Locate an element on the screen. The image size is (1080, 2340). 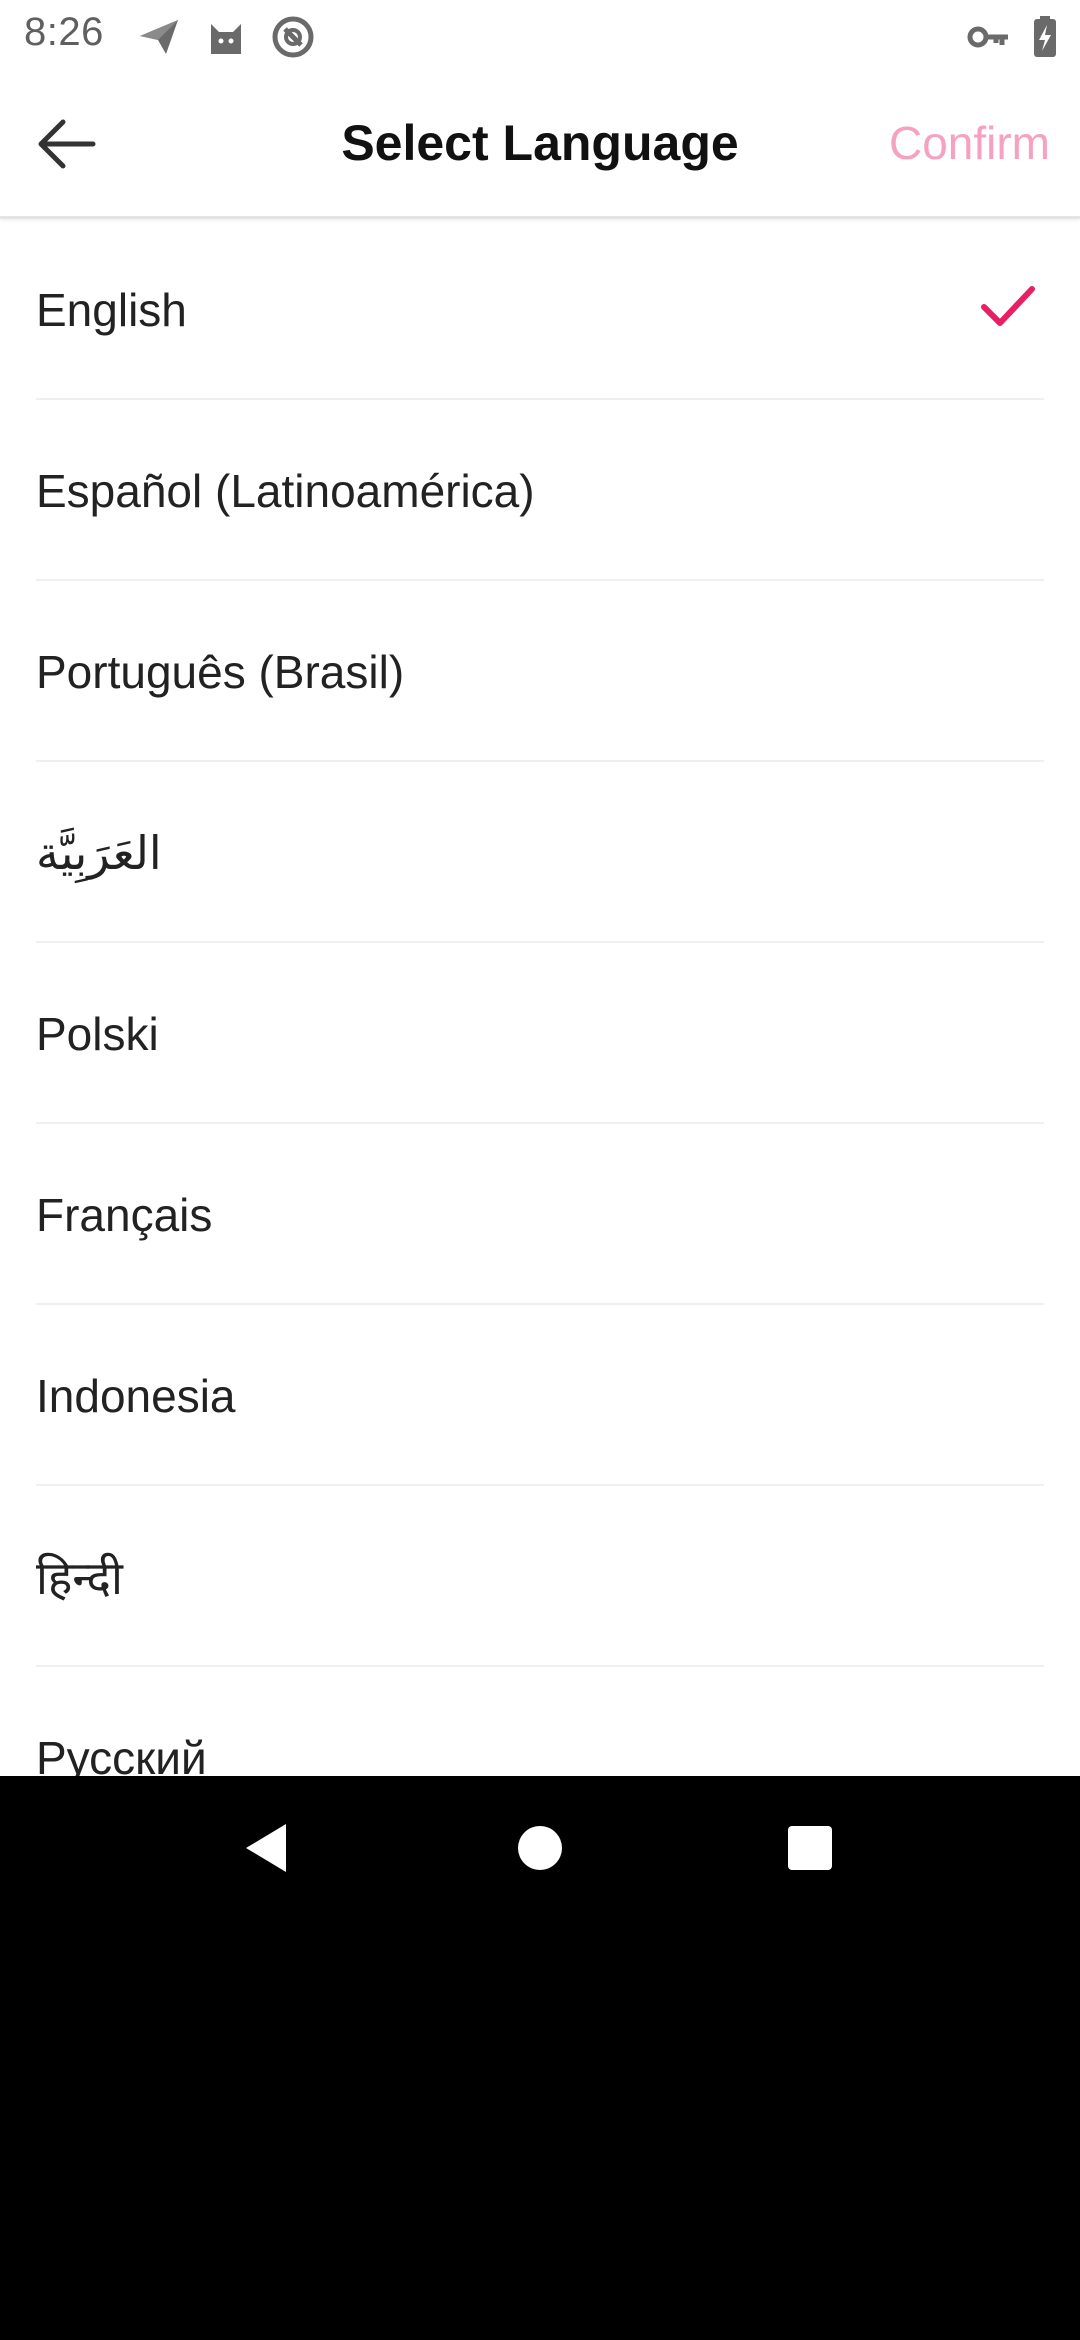
status-bar: 8:26 is located at coordinates (540, 36).